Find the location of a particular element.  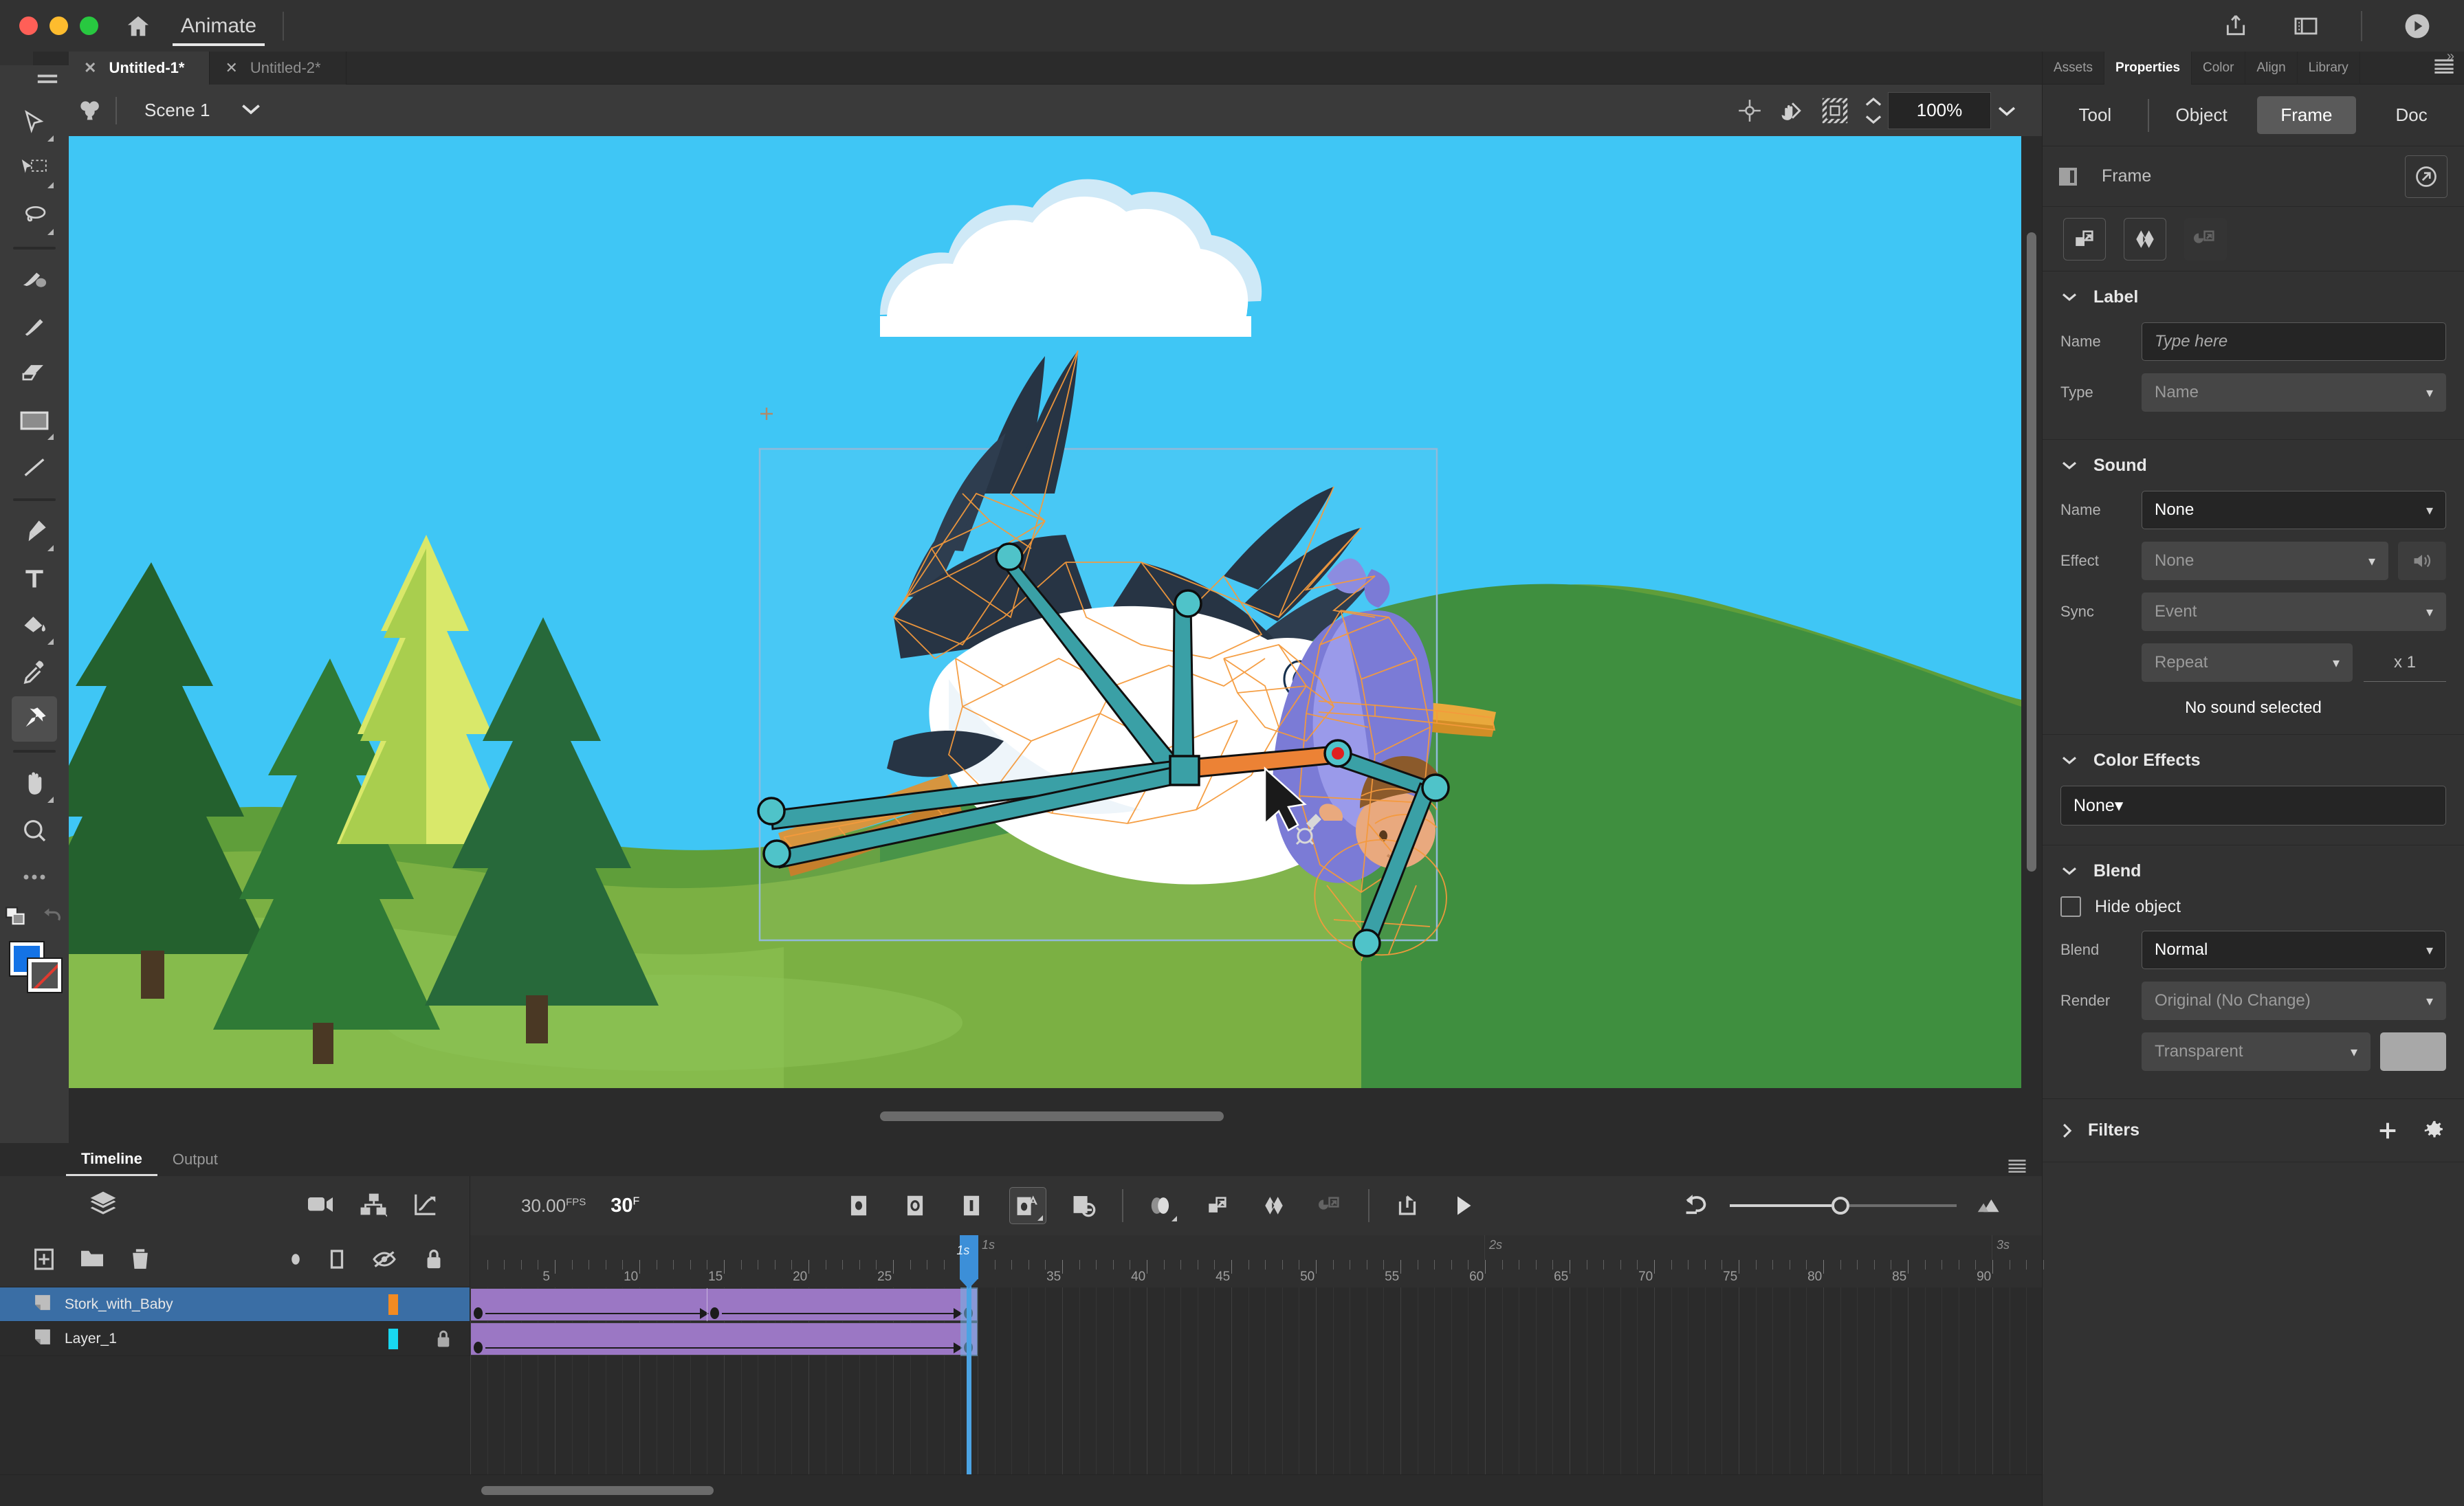

shape-tween-icon is located at coordinates (1273, 1205).